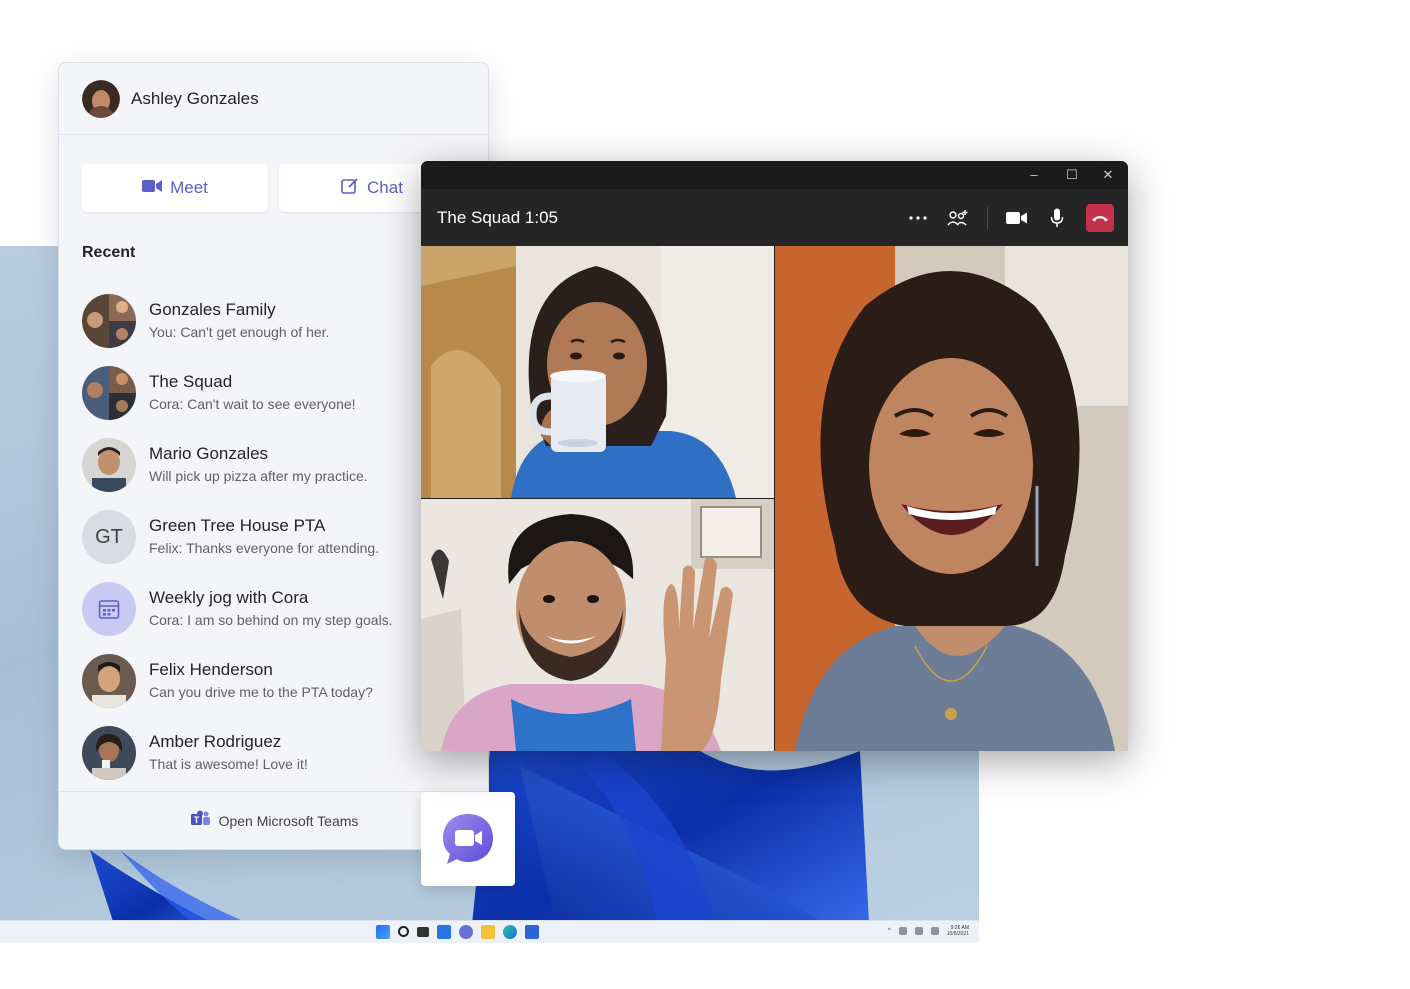  What do you see at coordinates (774, 175) in the screenshot?
I see `window-titlebar: – ☐ ✕` at bounding box center [774, 175].